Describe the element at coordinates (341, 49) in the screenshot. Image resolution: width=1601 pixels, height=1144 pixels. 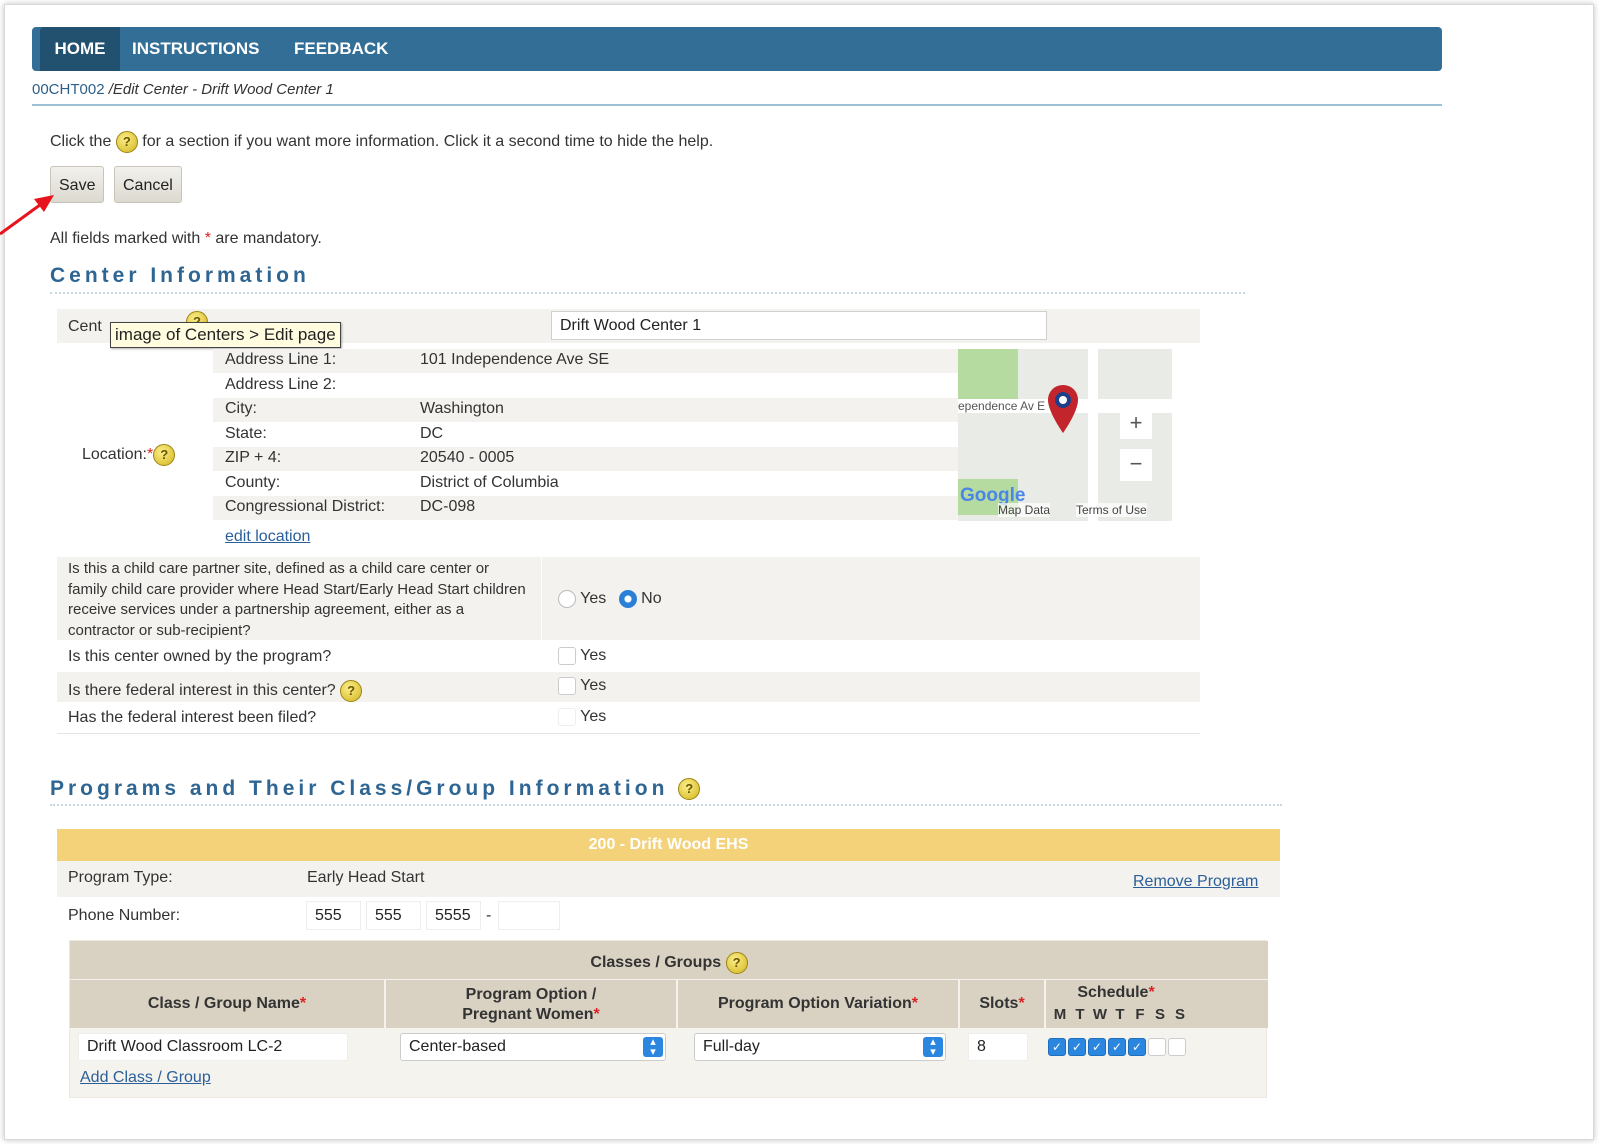
I see `nav-feedback: FEEDBACK` at that location.